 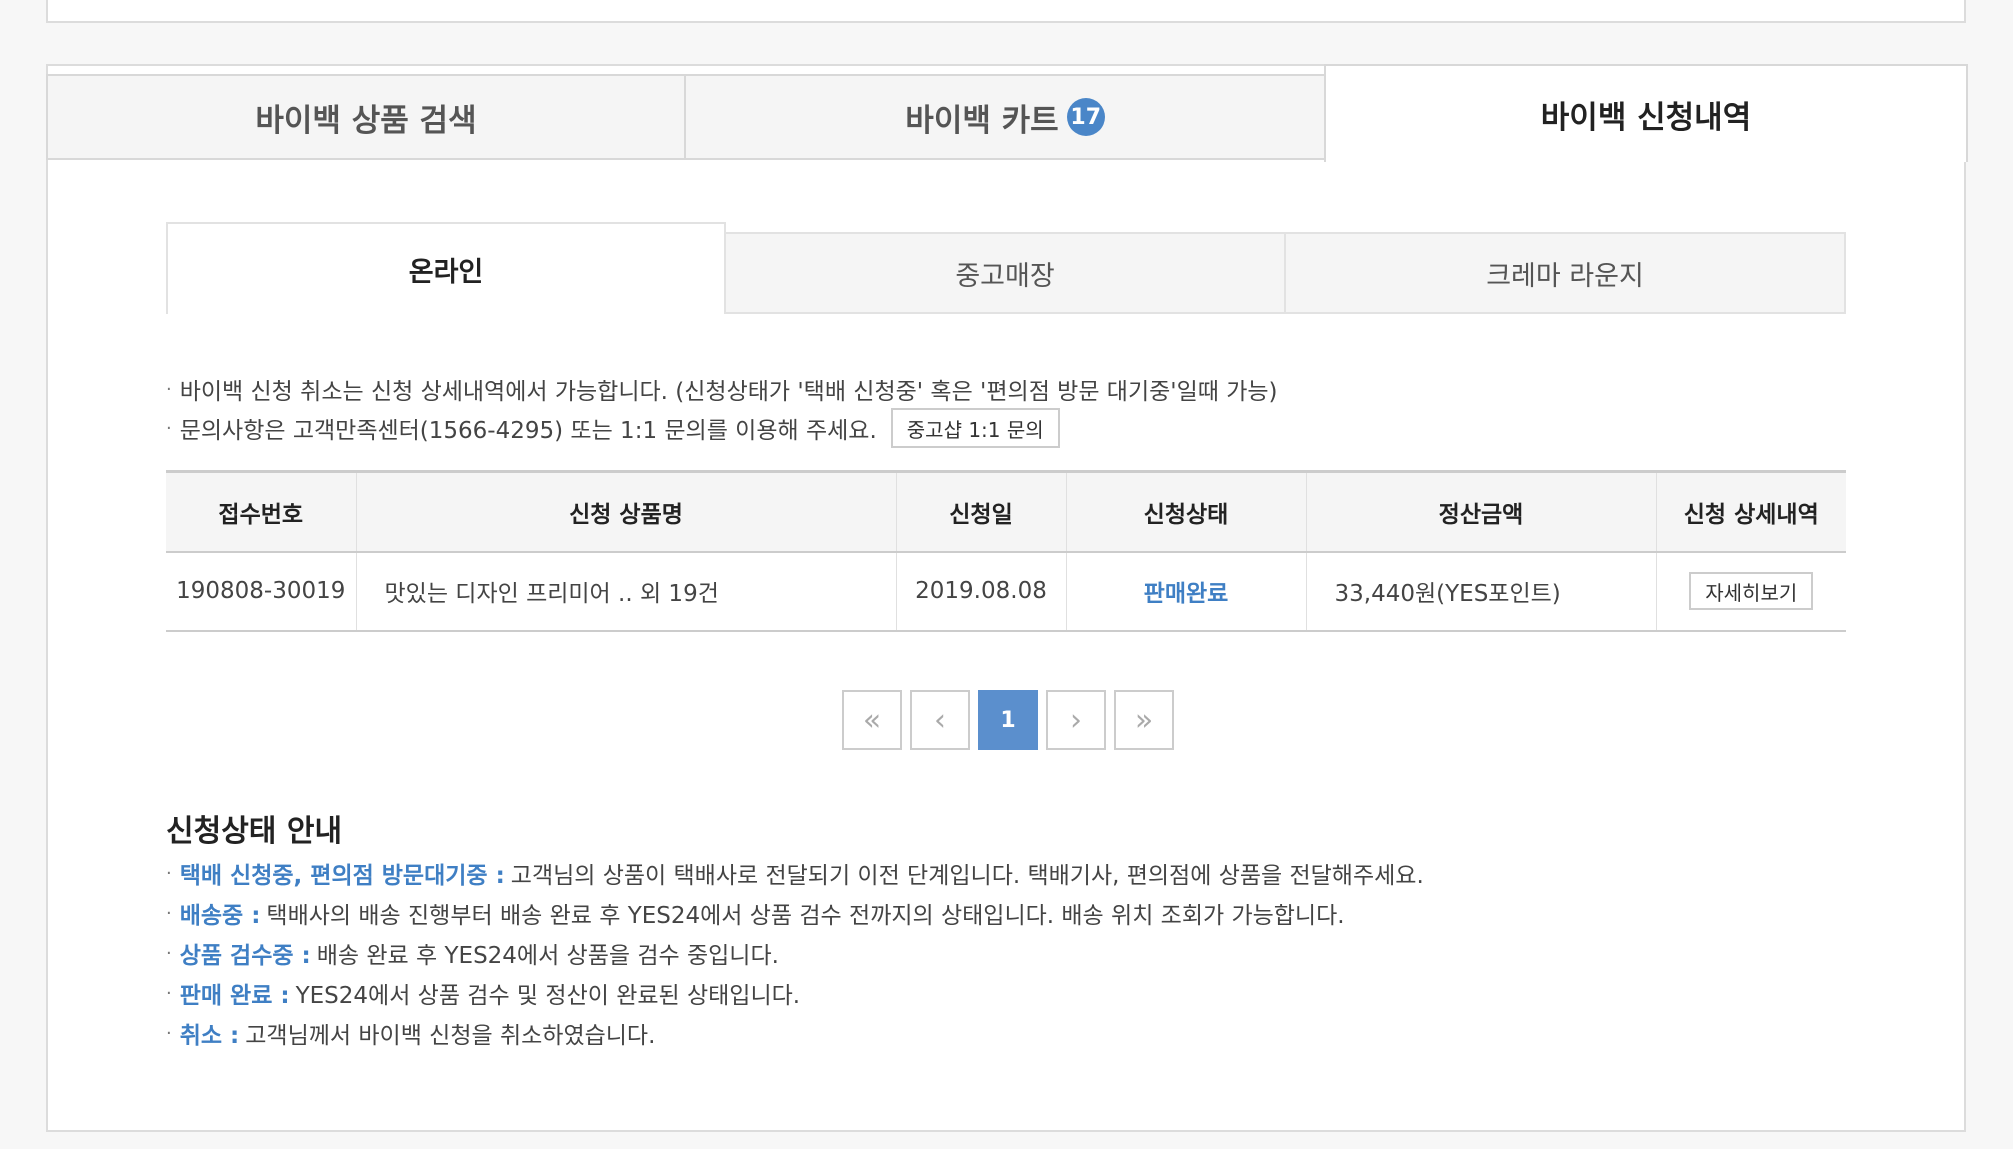 What do you see at coordinates (234, 996) in the screenshot?
I see `guide-item-key: 판매 완료 :` at bounding box center [234, 996].